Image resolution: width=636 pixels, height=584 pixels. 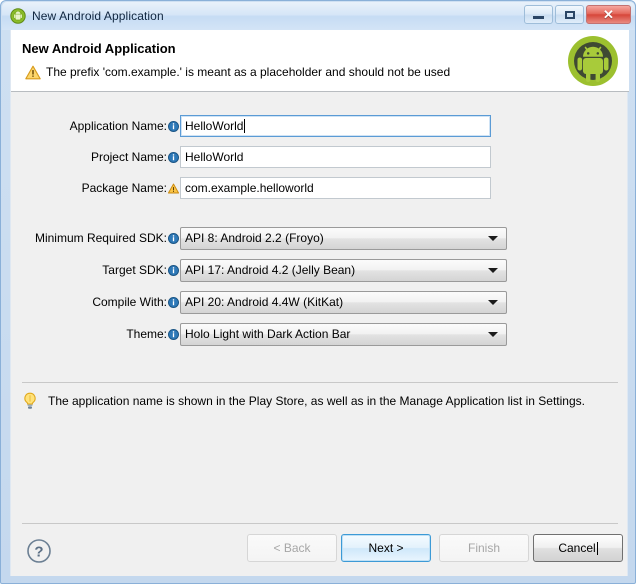 I want to click on cancel-button: Cancel, so click(x=578, y=548).